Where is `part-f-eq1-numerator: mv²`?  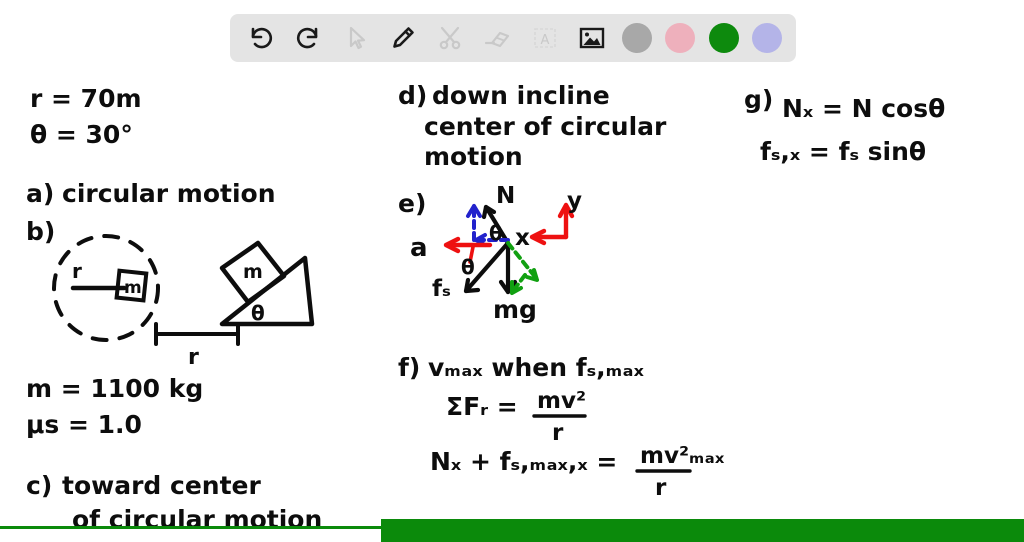 part-f-eq1-numerator: mv² is located at coordinates (561, 401).